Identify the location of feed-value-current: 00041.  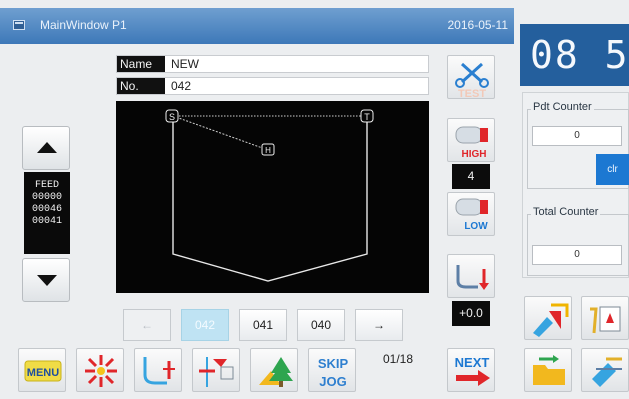
(46, 221).